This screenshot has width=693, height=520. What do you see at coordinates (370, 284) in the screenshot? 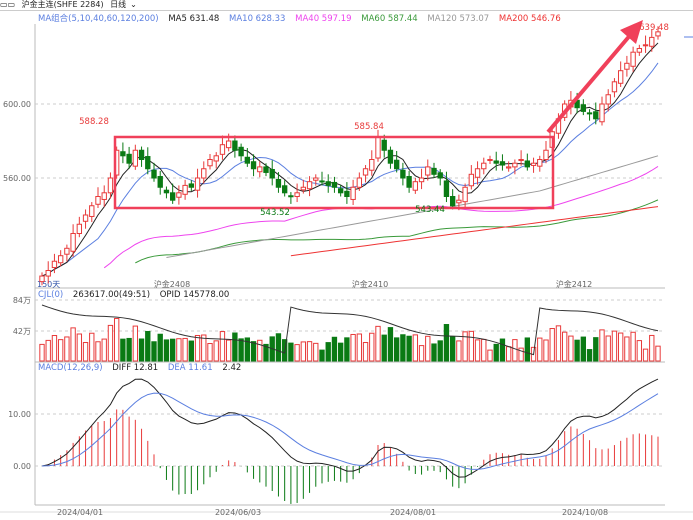
I see `contract-label: 沪金2410` at bounding box center [370, 284].